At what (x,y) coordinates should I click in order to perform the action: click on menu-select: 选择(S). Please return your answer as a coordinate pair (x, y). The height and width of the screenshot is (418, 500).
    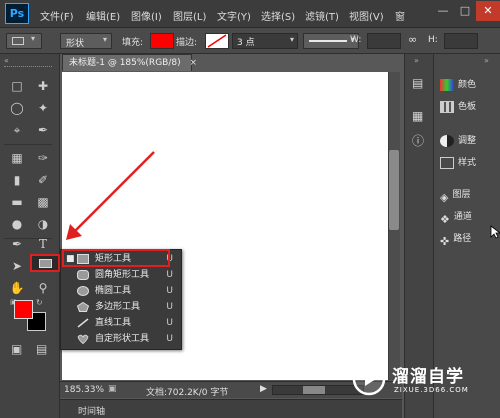
    Looking at the image, I should click on (278, 15).